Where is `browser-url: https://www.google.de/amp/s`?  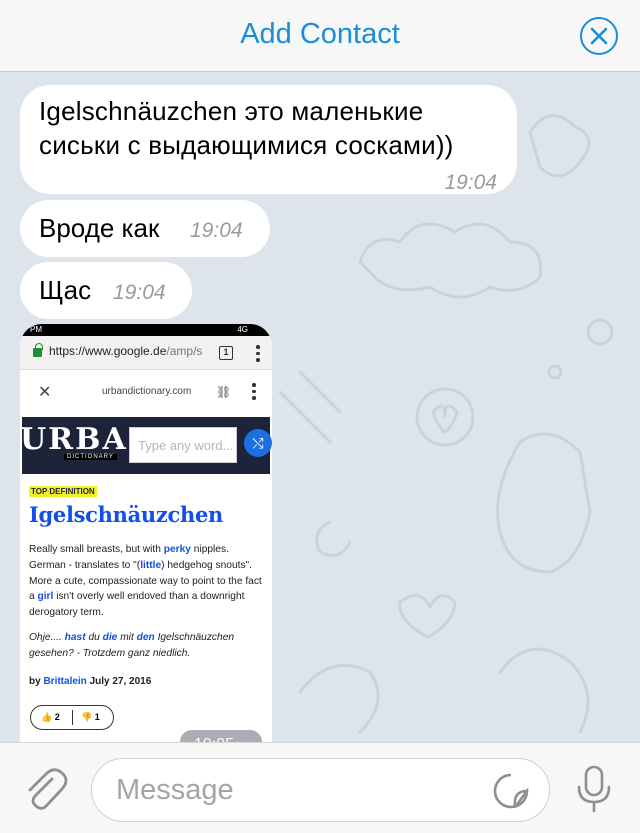 browser-url: https://www.google.de/amp/s is located at coordinates (126, 351).